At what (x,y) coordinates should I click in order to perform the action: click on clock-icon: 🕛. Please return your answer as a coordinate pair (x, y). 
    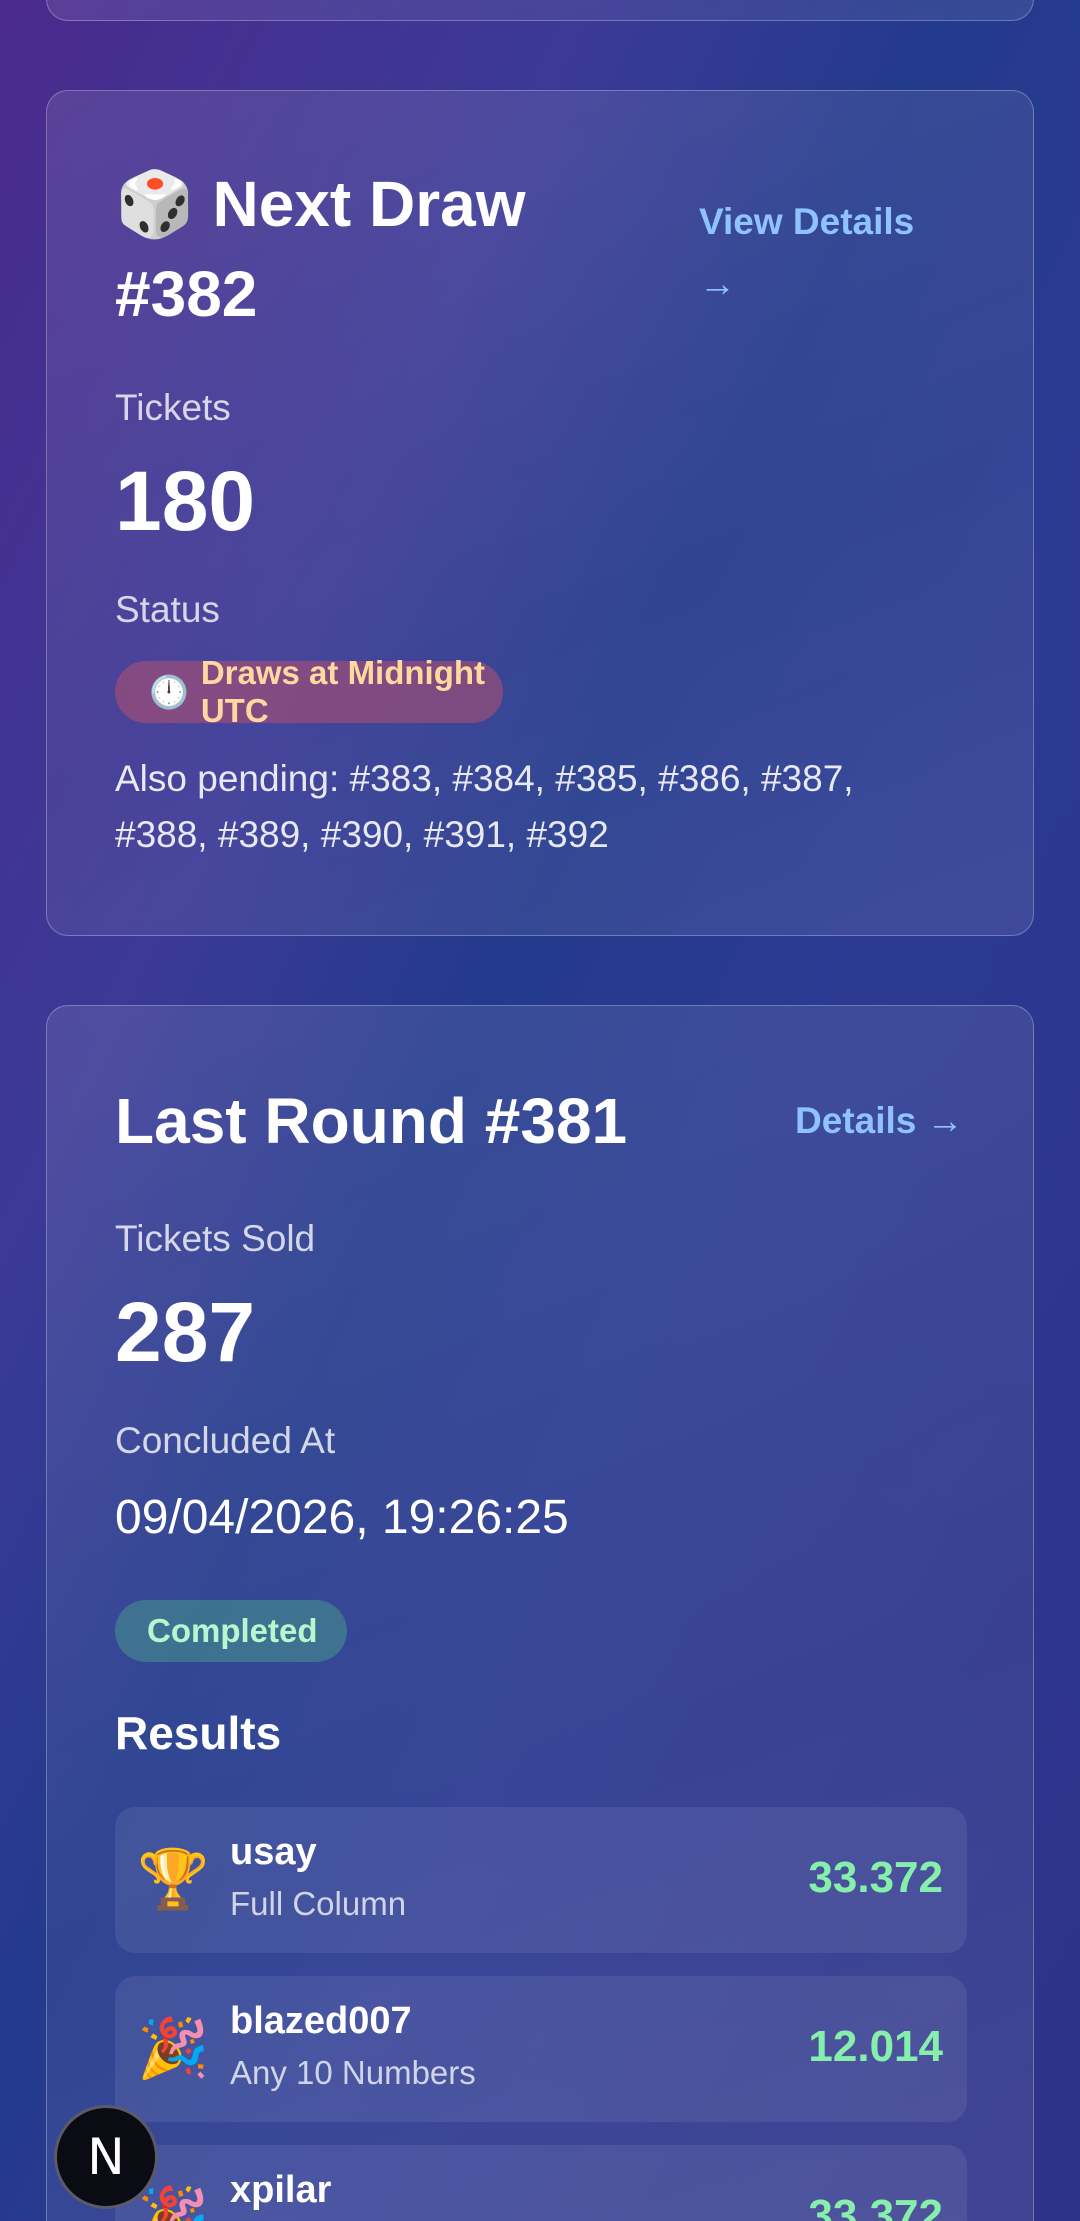
    Looking at the image, I should click on (169, 692).